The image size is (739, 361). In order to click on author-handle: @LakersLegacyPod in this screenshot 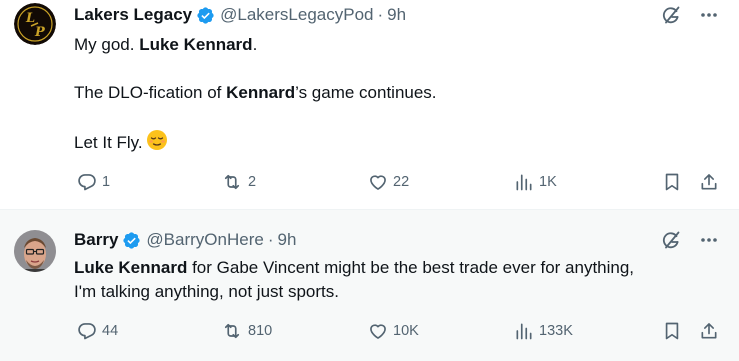, I will do `click(296, 15)`.